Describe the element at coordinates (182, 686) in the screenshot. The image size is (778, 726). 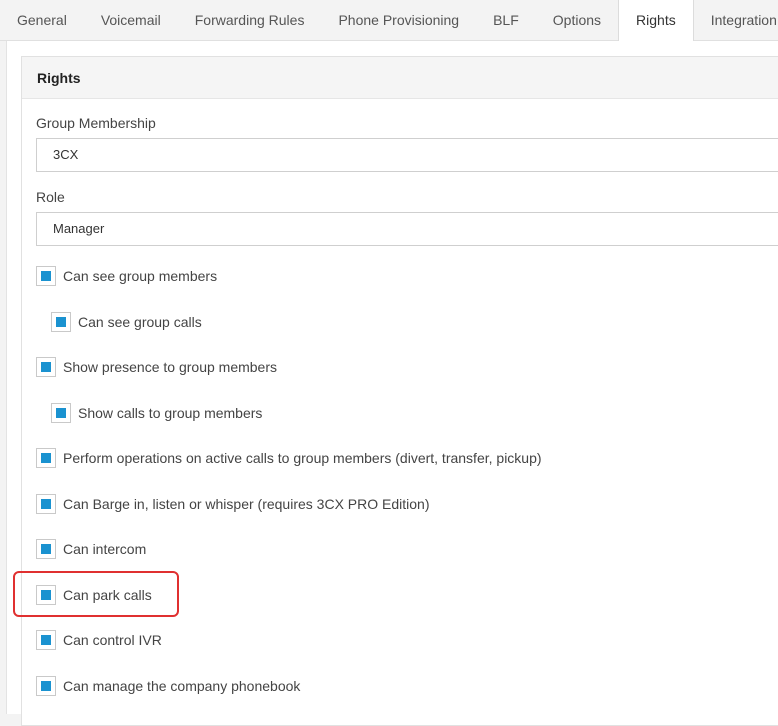
I see `checkbox-label: Can manage the company phonebook` at that location.